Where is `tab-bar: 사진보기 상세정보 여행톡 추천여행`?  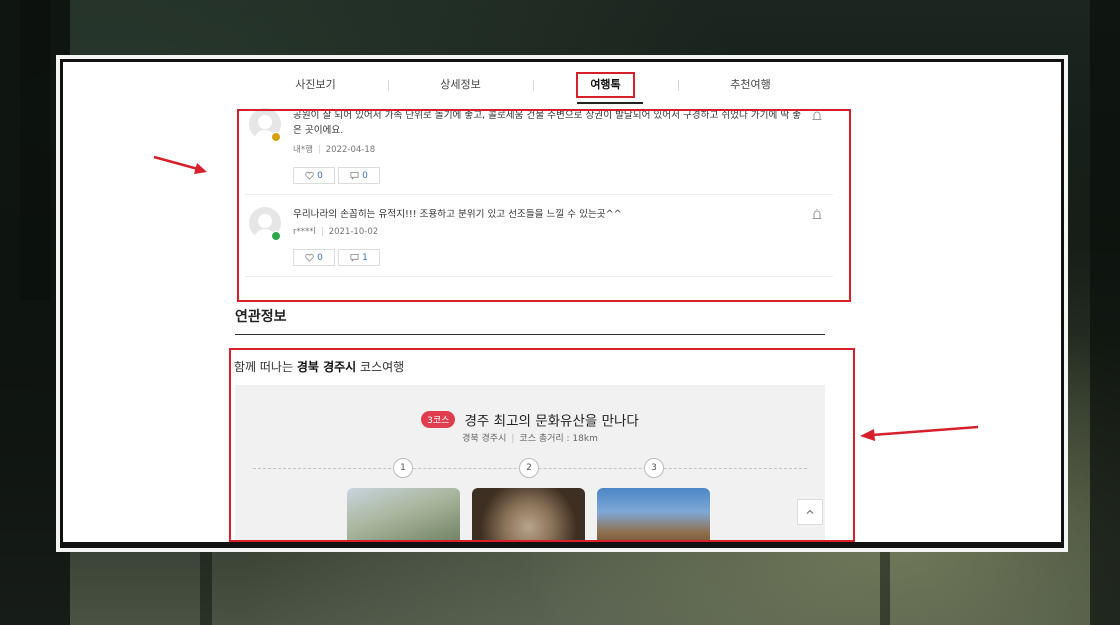
tab-bar: 사진보기 상세정보 여행톡 추천여행 is located at coordinates (533, 85).